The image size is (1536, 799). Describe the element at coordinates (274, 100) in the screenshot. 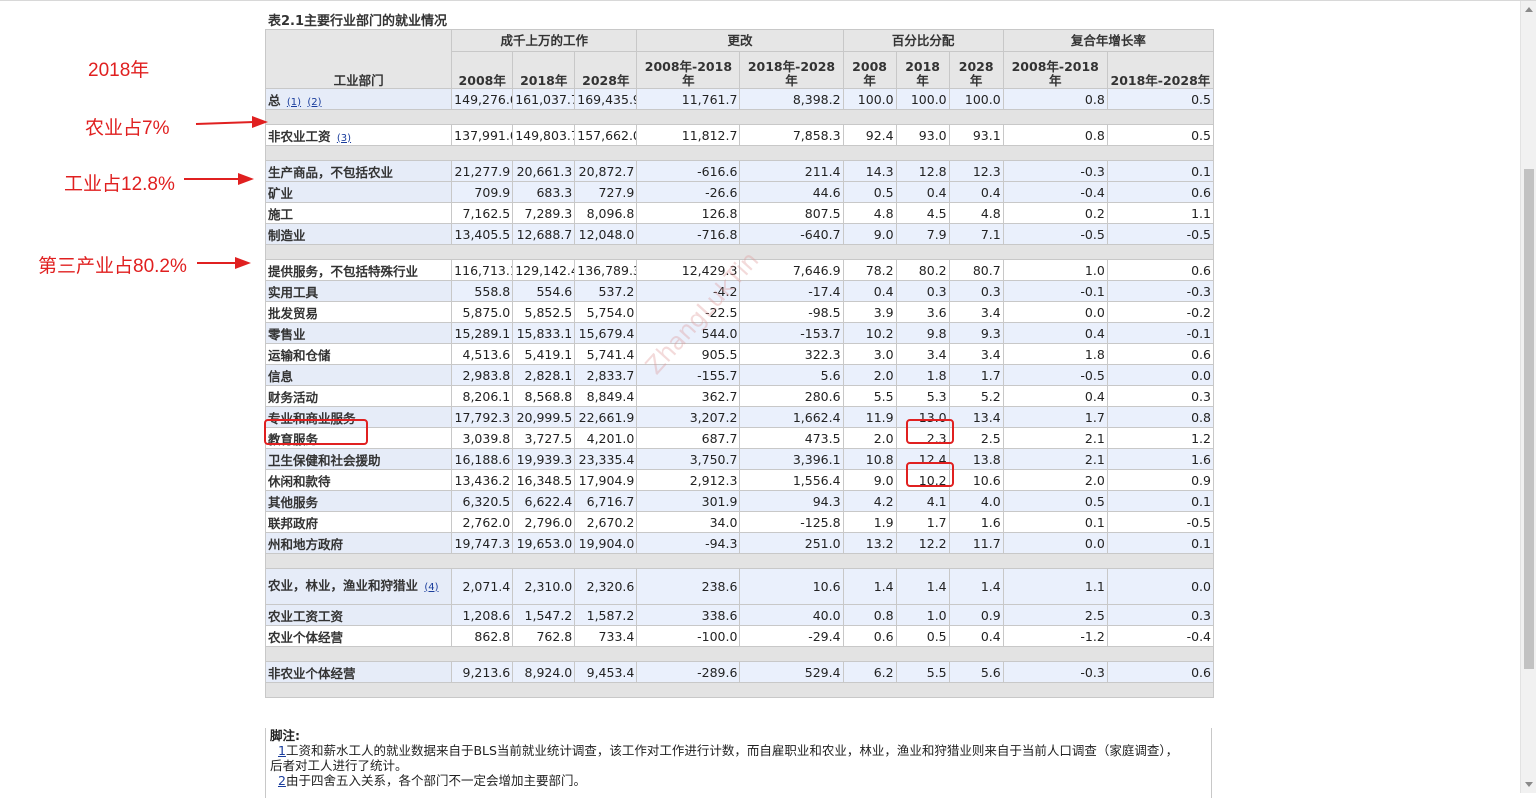

I see `row-label-text: 总` at that location.